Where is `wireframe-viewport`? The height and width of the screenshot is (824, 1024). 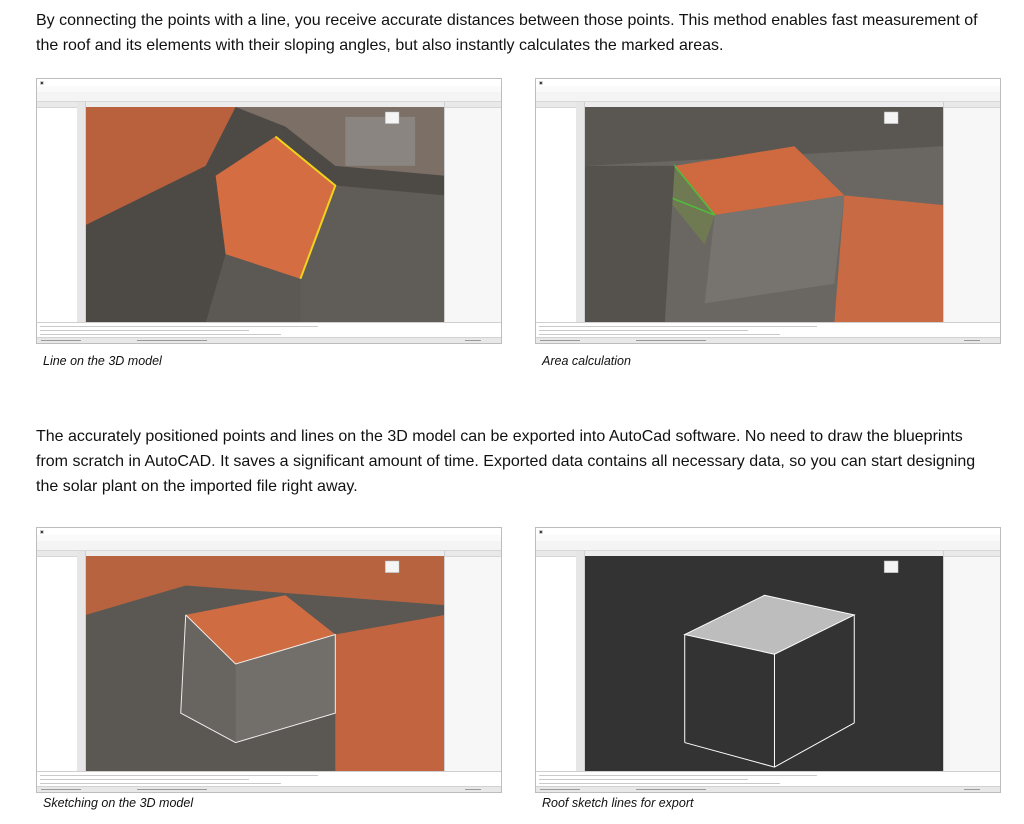 wireframe-viewport is located at coordinates (764, 664).